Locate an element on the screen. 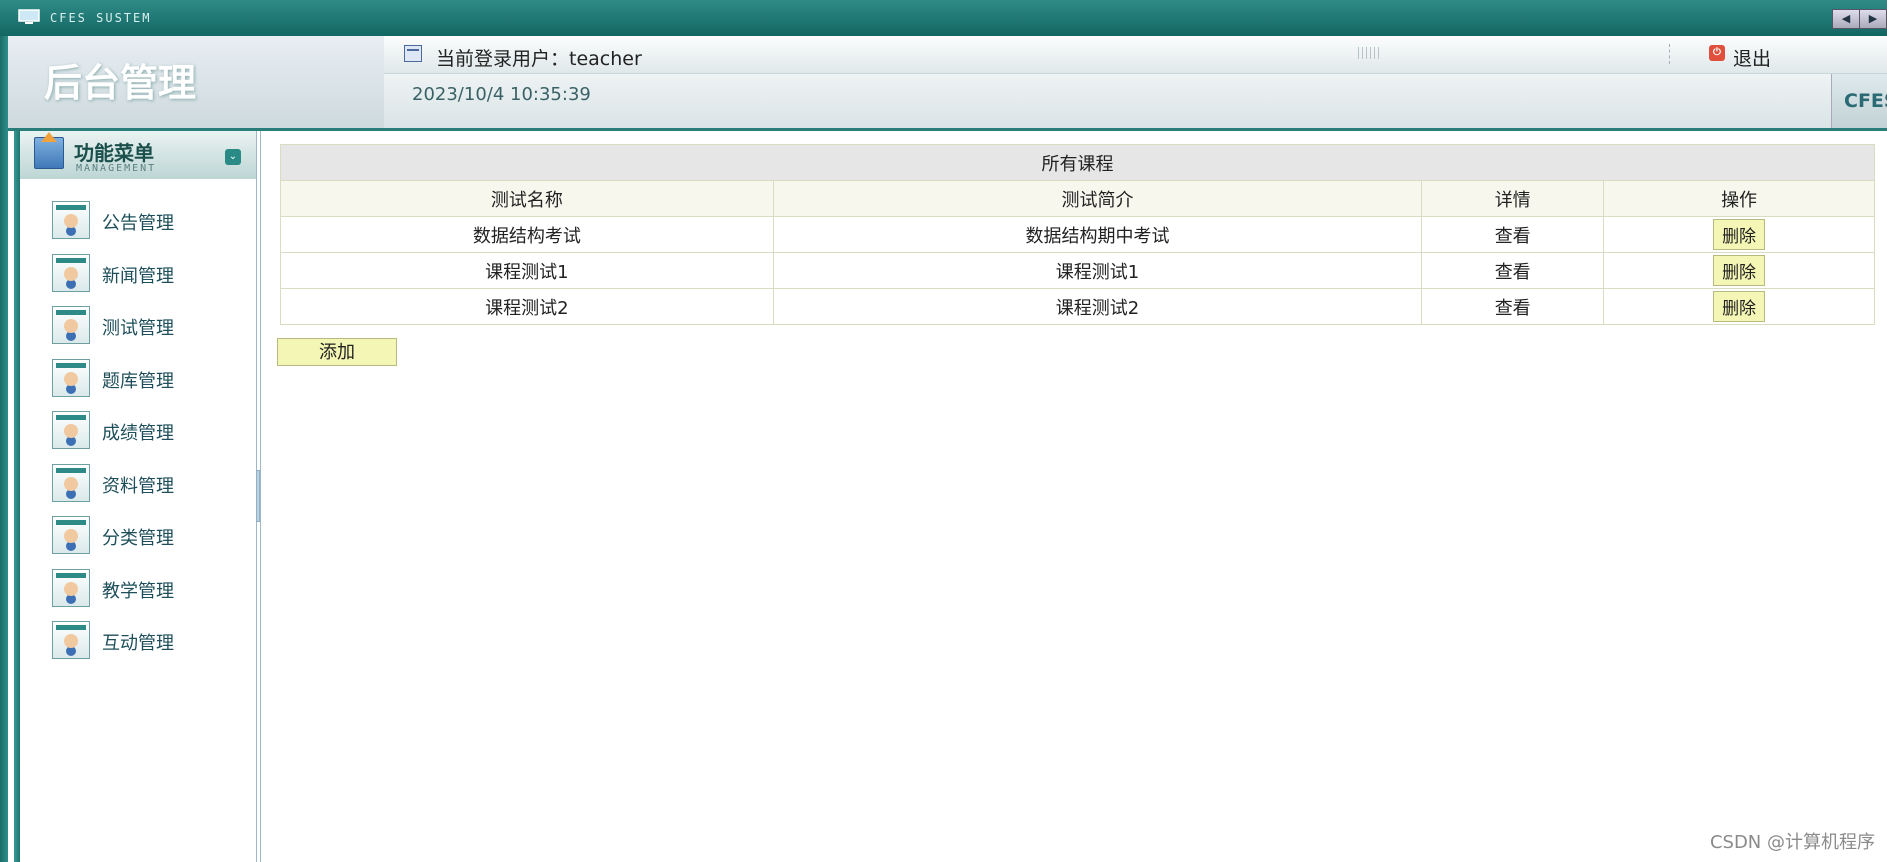 The width and height of the screenshot is (1887, 862). window-titlebar: CFES SUSTEM ◀ ▶ is located at coordinates (943, 18).